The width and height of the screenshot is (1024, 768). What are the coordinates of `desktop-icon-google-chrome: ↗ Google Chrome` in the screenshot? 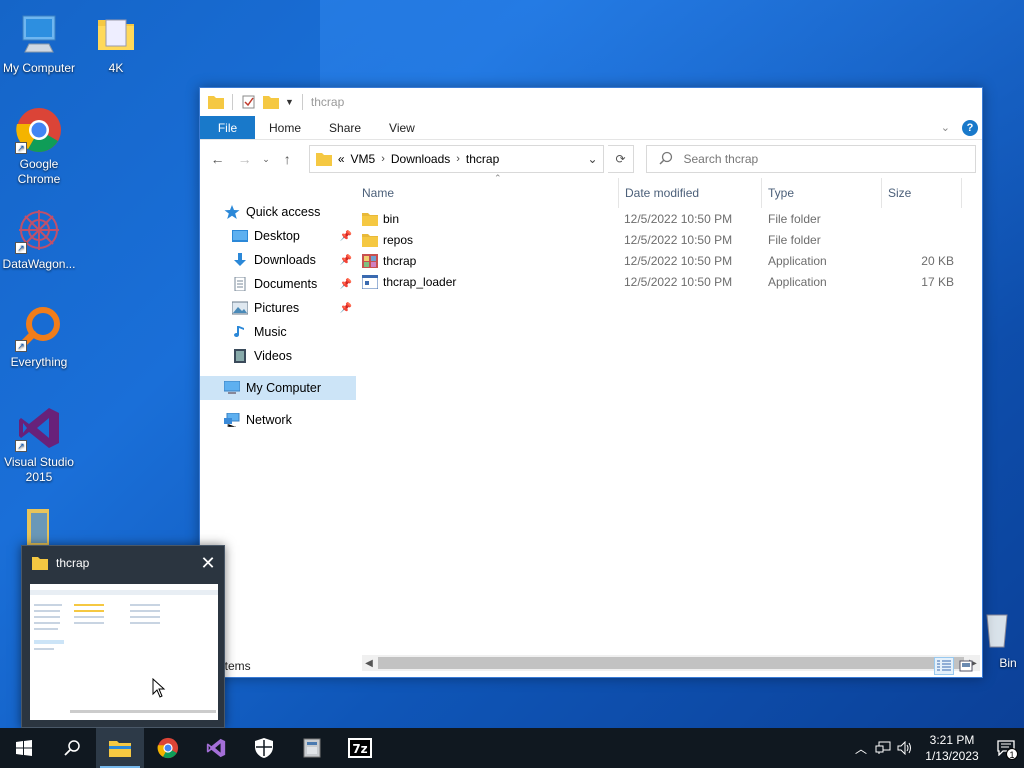 It's located at (39, 146).